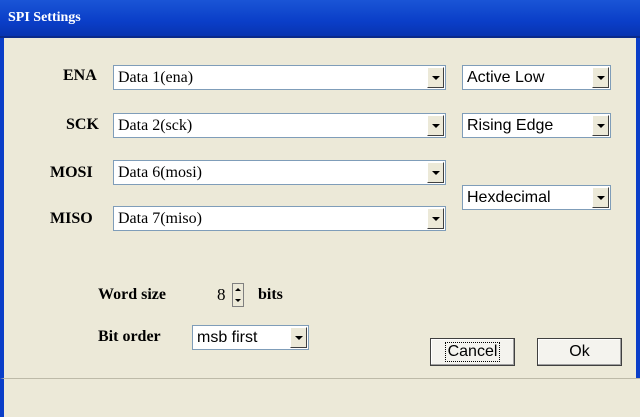 This screenshot has height=417, width=640. What do you see at coordinates (155, 125) in the screenshot?
I see `sck-select-value: Data 2(sck)` at bounding box center [155, 125].